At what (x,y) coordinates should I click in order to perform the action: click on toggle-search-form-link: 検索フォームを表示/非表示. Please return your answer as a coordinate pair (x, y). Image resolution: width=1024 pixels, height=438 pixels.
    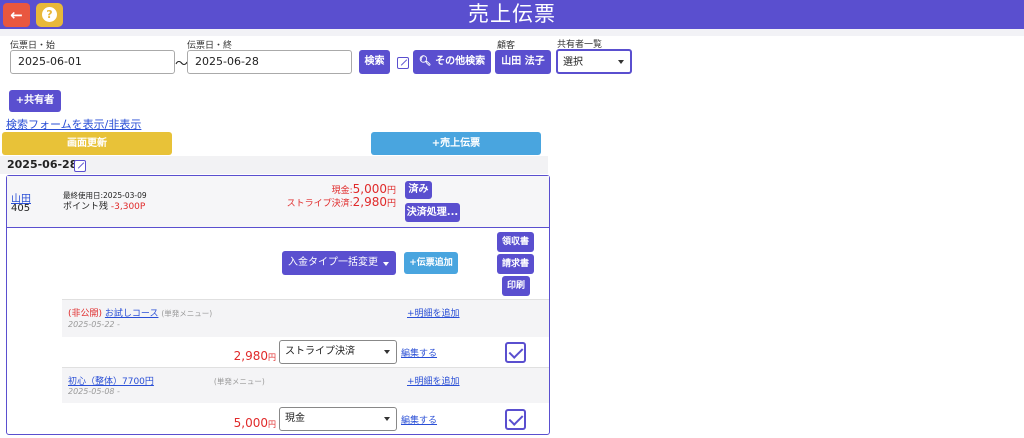
    Looking at the image, I should click on (73, 124).